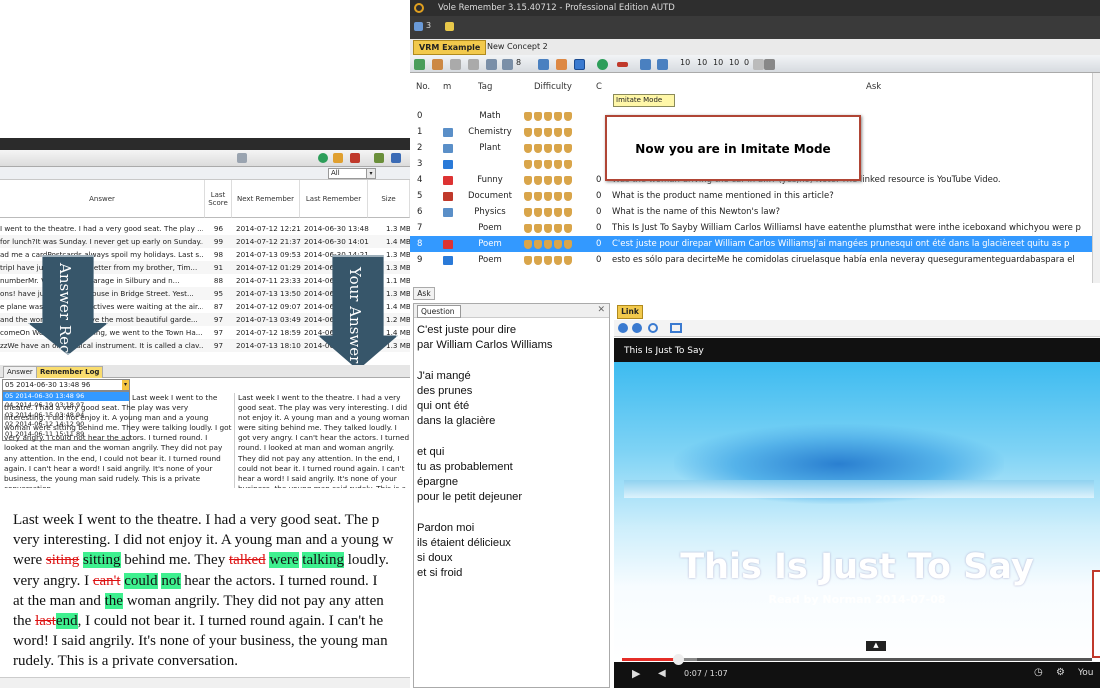  Describe the element at coordinates (420, 148) in the screenshot. I see `cell-no: 2` at that location.